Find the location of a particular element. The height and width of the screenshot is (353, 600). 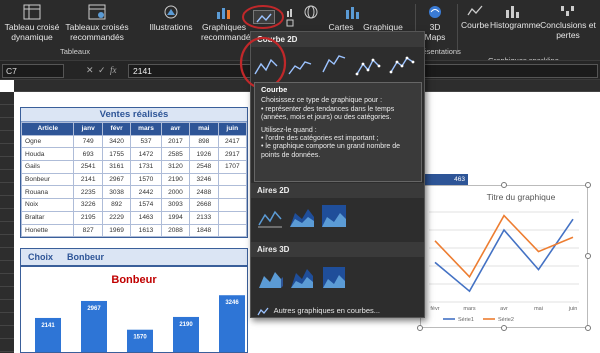

value-cell: 2141 is located at coordinates (88, 179).